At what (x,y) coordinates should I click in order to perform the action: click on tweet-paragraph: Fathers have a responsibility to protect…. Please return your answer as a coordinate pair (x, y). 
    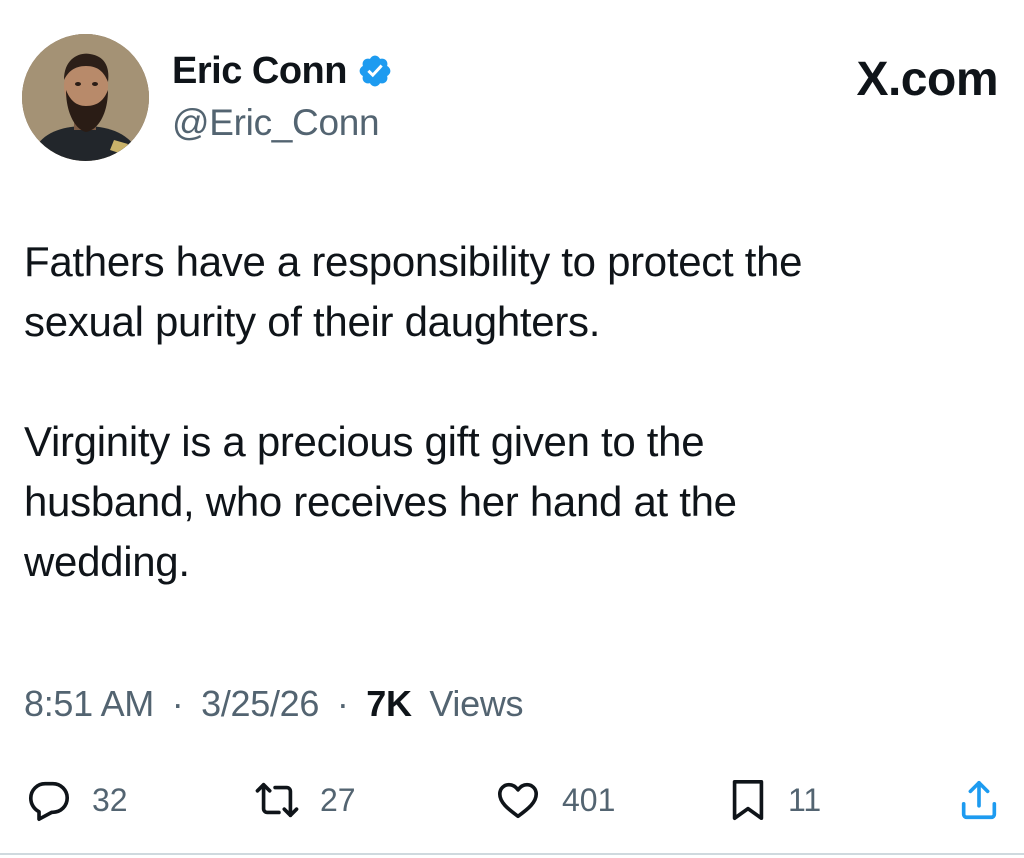
    Looking at the image, I should click on (413, 291).